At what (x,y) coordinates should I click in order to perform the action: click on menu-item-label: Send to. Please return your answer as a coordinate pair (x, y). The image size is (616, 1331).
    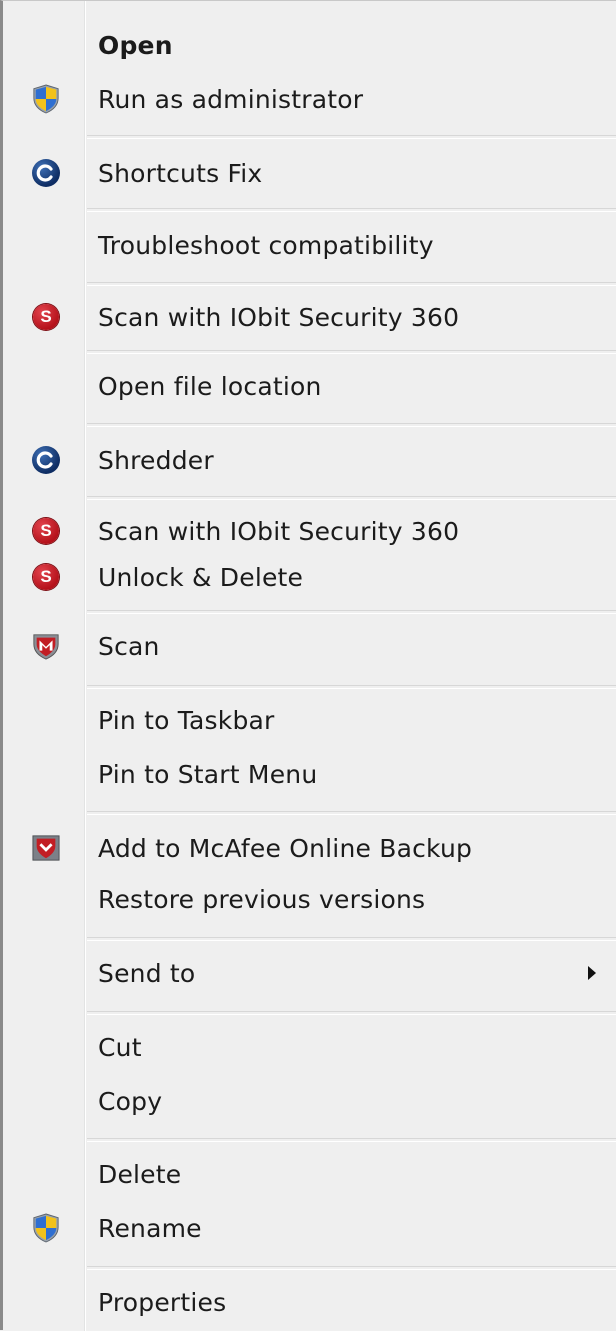
    Looking at the image, I should click on (147, 973).